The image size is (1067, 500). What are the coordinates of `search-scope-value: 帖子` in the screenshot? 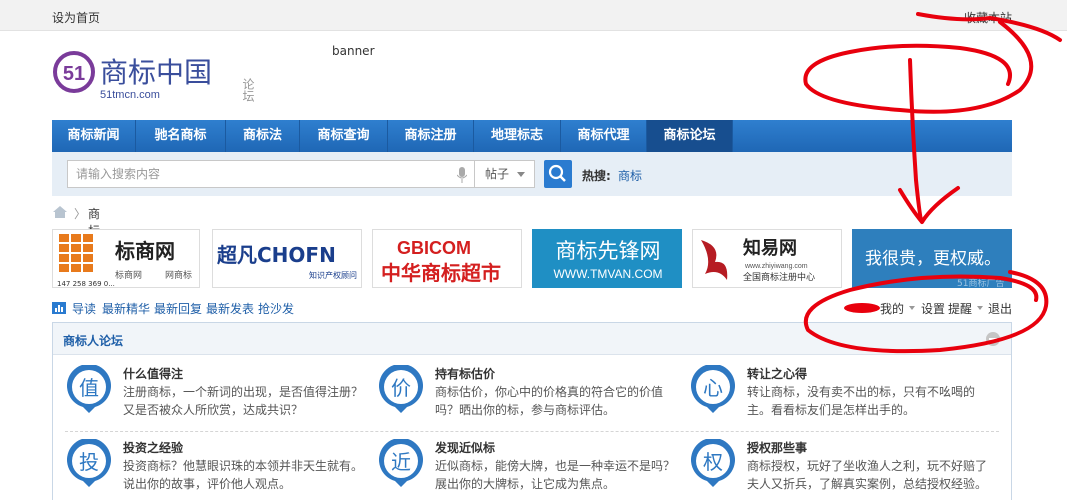 It's located at (497, 174).